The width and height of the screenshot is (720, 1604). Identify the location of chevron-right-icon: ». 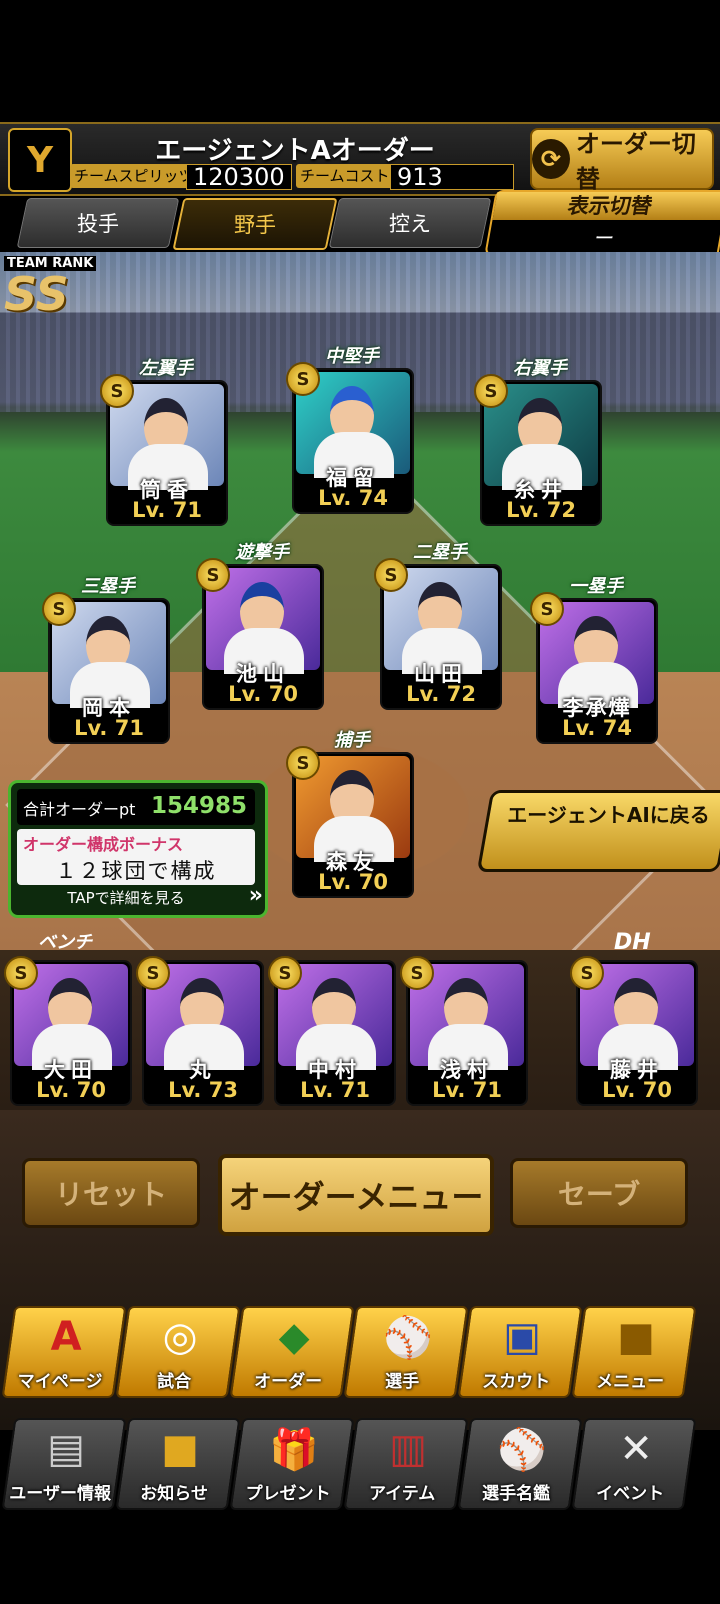
(255, 895).